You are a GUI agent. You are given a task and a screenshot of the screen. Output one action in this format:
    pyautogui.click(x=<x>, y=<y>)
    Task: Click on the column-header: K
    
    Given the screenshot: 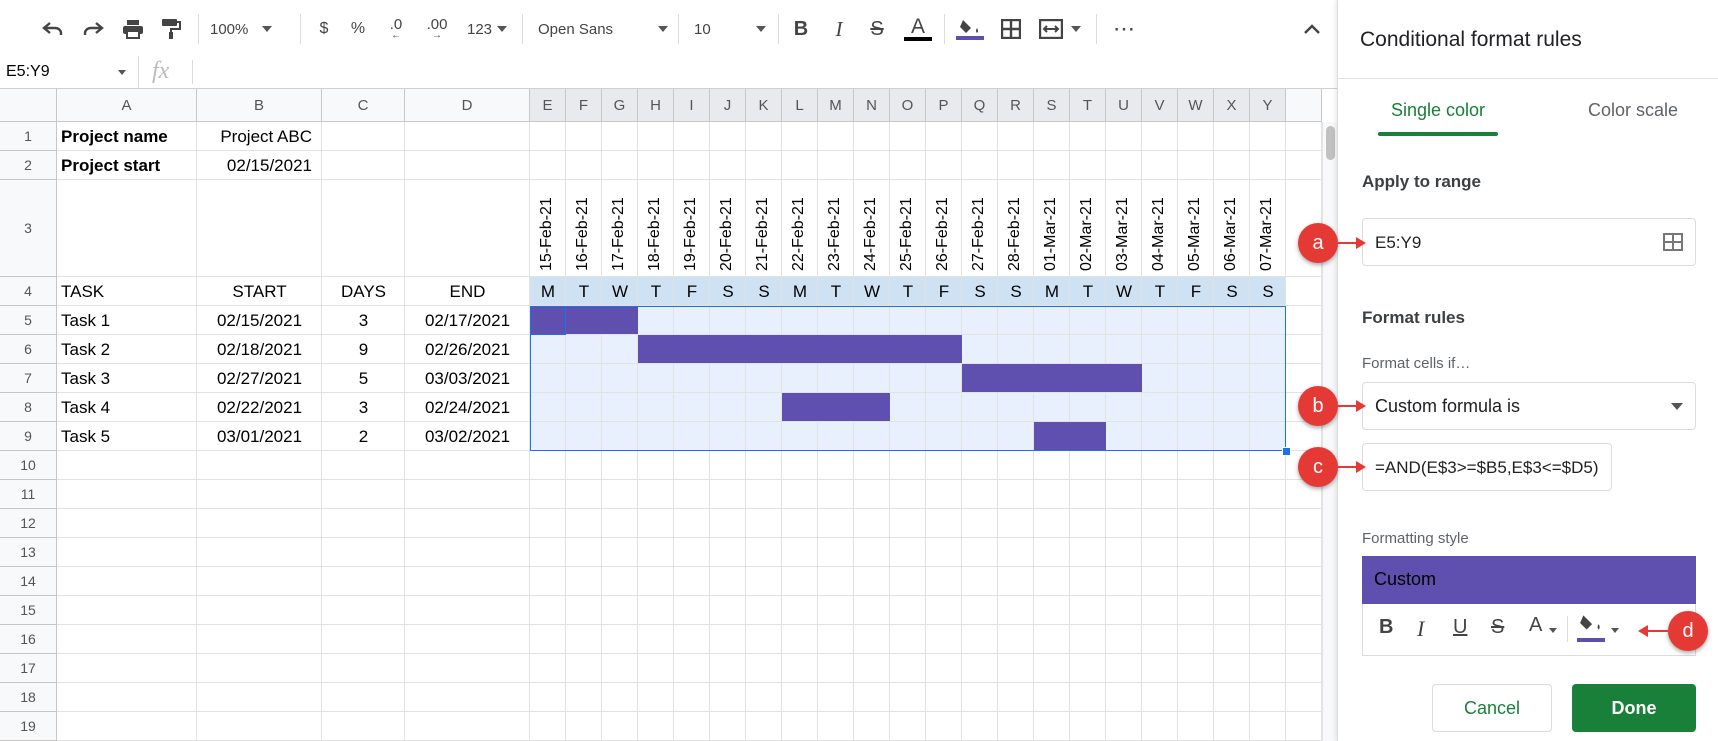 What is the action you would take?
    pyautogui.click(x=764, y=105)
    